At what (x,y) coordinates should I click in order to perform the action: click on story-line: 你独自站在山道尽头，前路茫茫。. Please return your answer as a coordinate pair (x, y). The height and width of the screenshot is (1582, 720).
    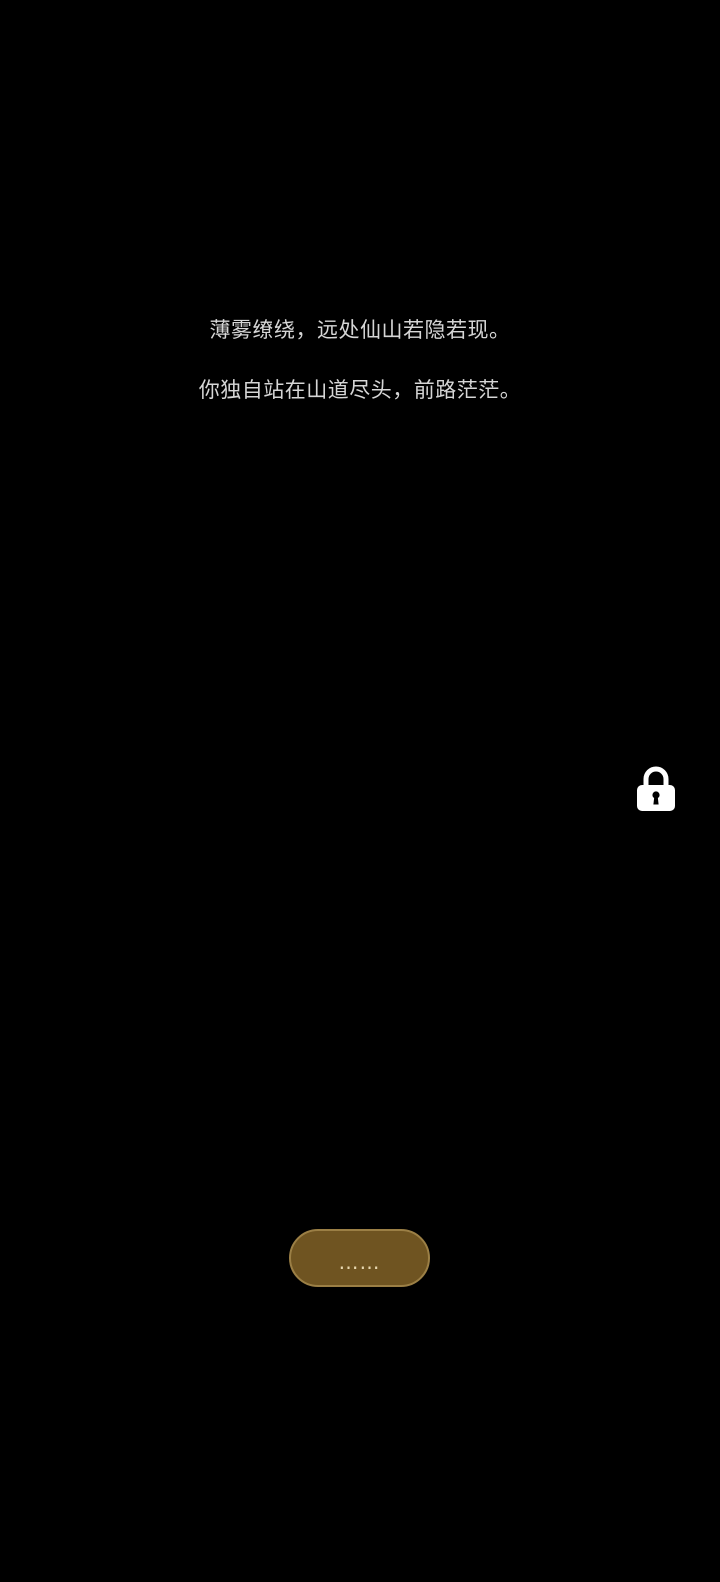
    Looking at the image, I should click on (360, 390).